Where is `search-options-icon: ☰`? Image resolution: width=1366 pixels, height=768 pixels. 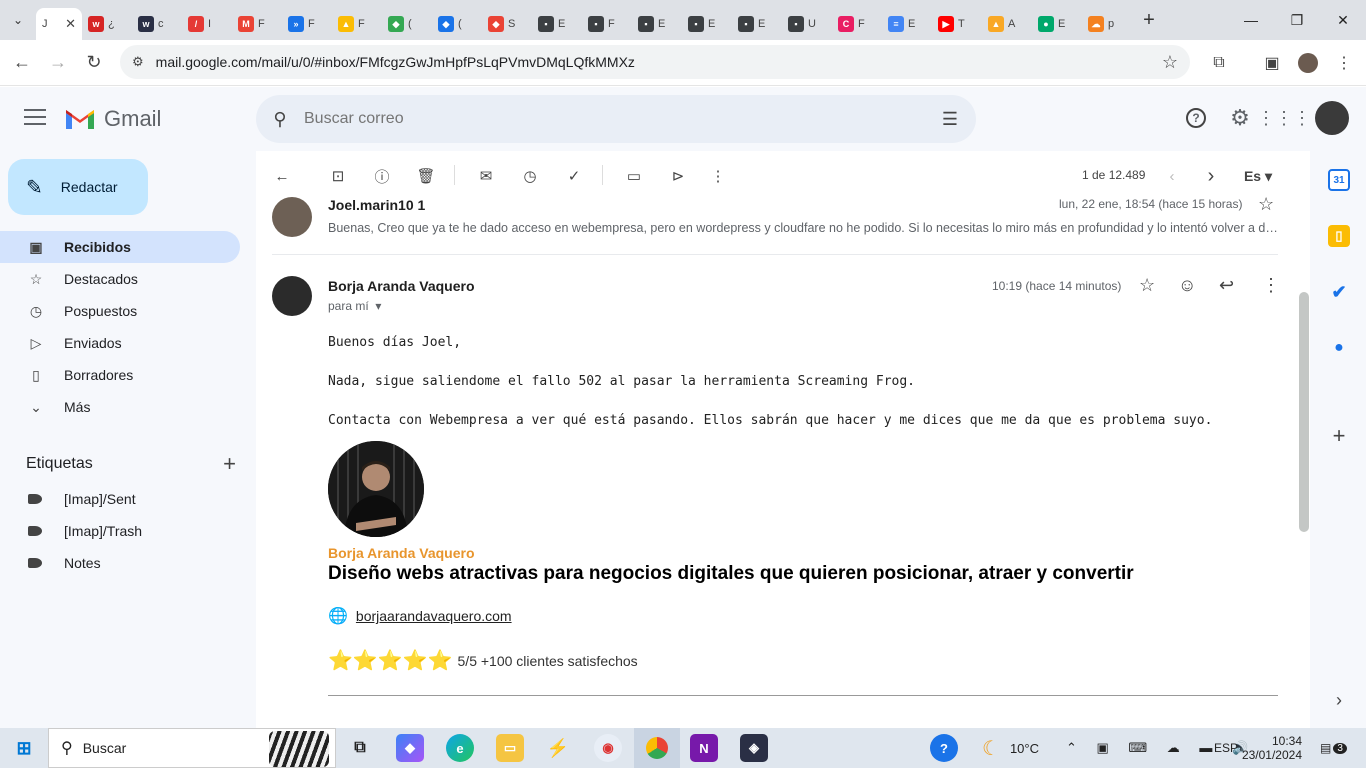 search-options-icon: ☰ is located at coordinates (950, 119).